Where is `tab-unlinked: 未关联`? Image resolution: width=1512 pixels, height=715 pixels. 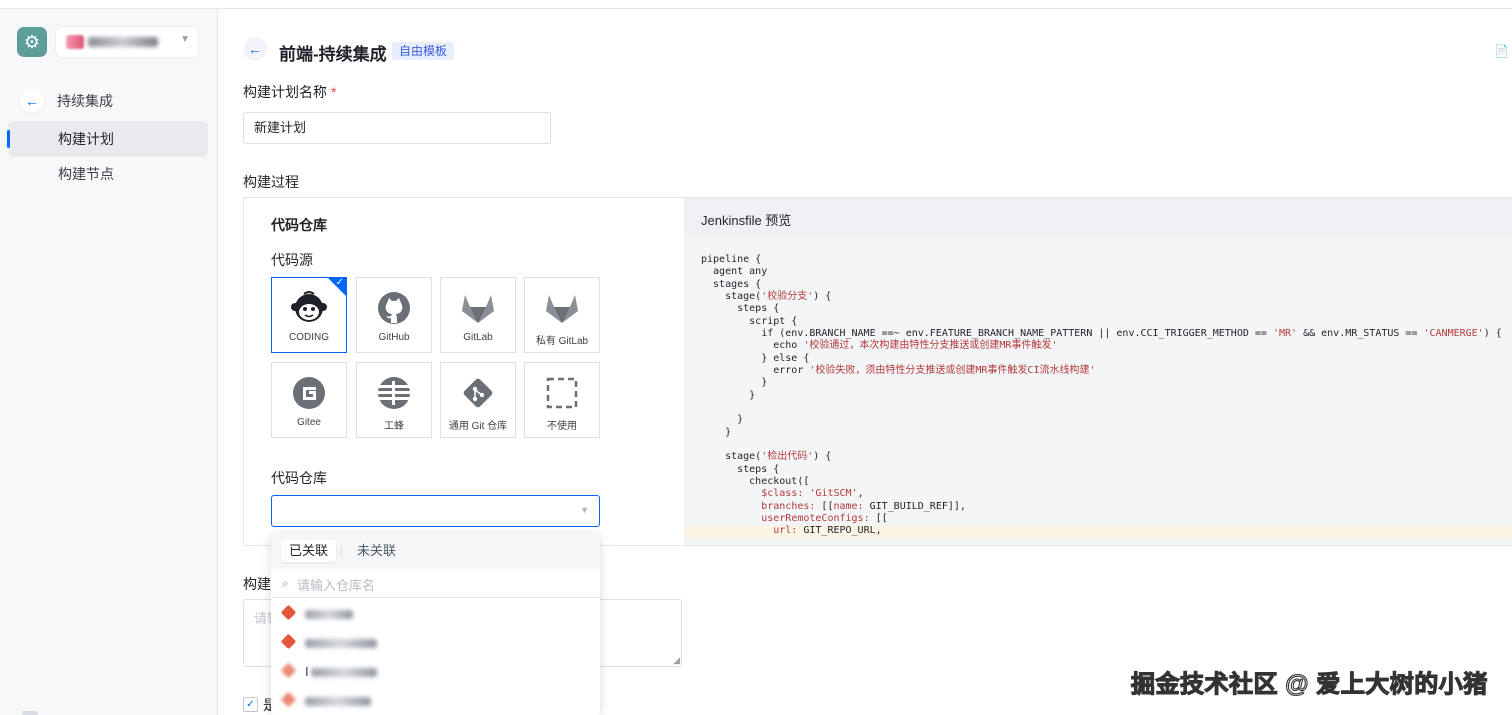 tab-unlinked: 未关联 is located at coordinates (376, 551).